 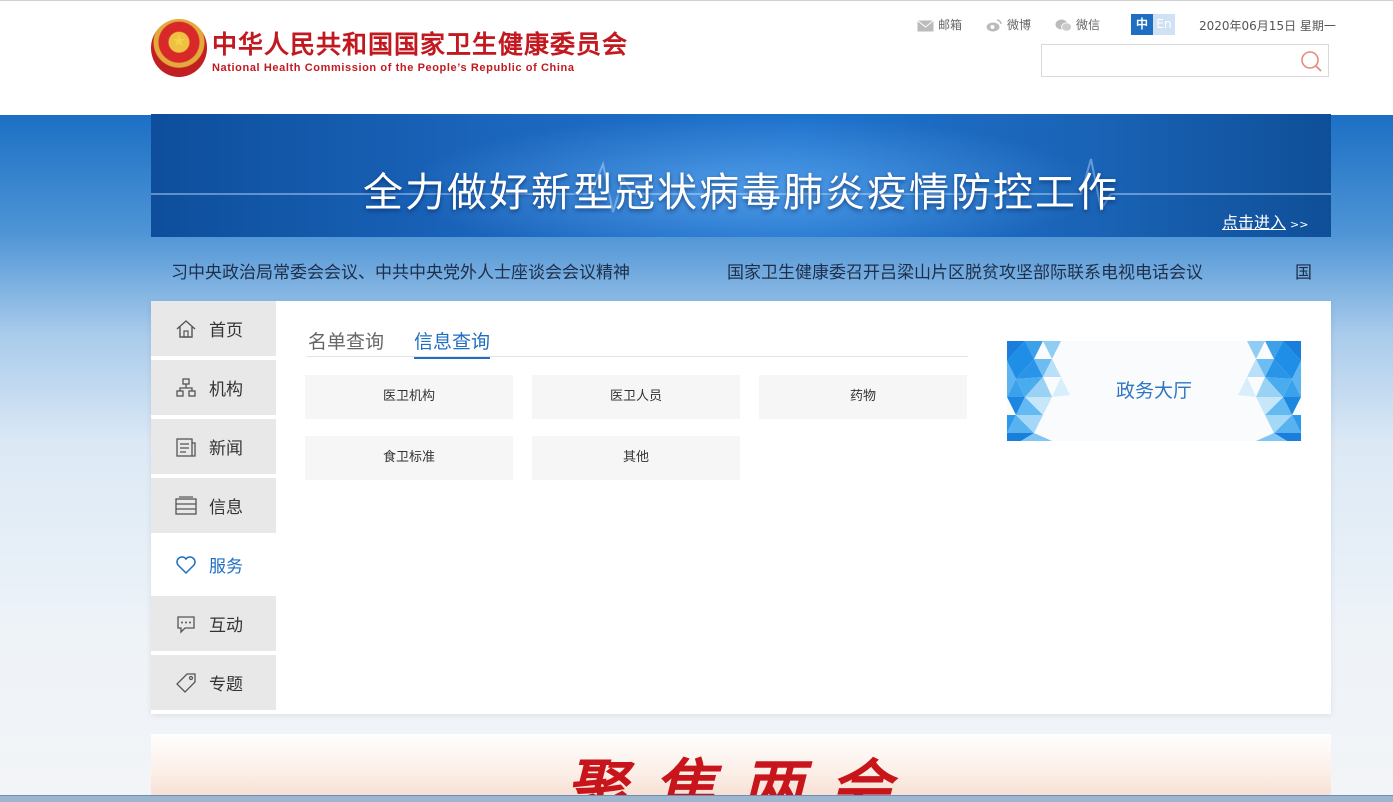 What do you see at coordinates (637, 341) in the screenshot?
I see `query-tabs: 名单查询 信息查询` at bounding box center [637, 341].